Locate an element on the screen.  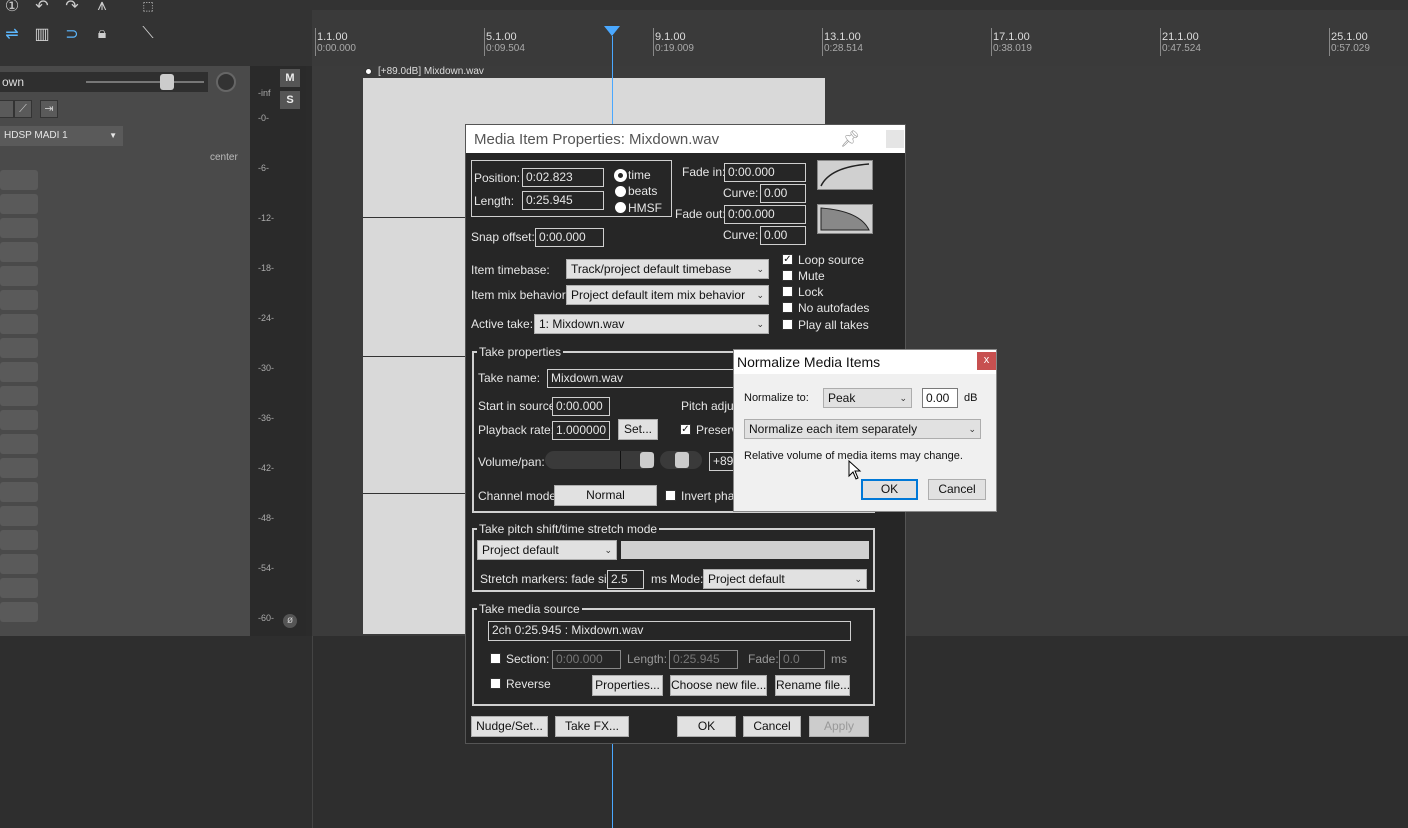
invert-phase-checkbox is located at coordinates (670, 495).